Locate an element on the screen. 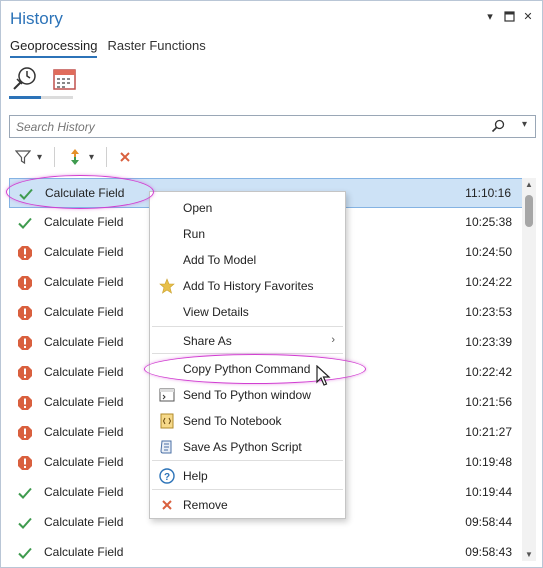 Image resolution: width=543 pixels, height=568 pixels. search-input is located at coordinates (245, 126).